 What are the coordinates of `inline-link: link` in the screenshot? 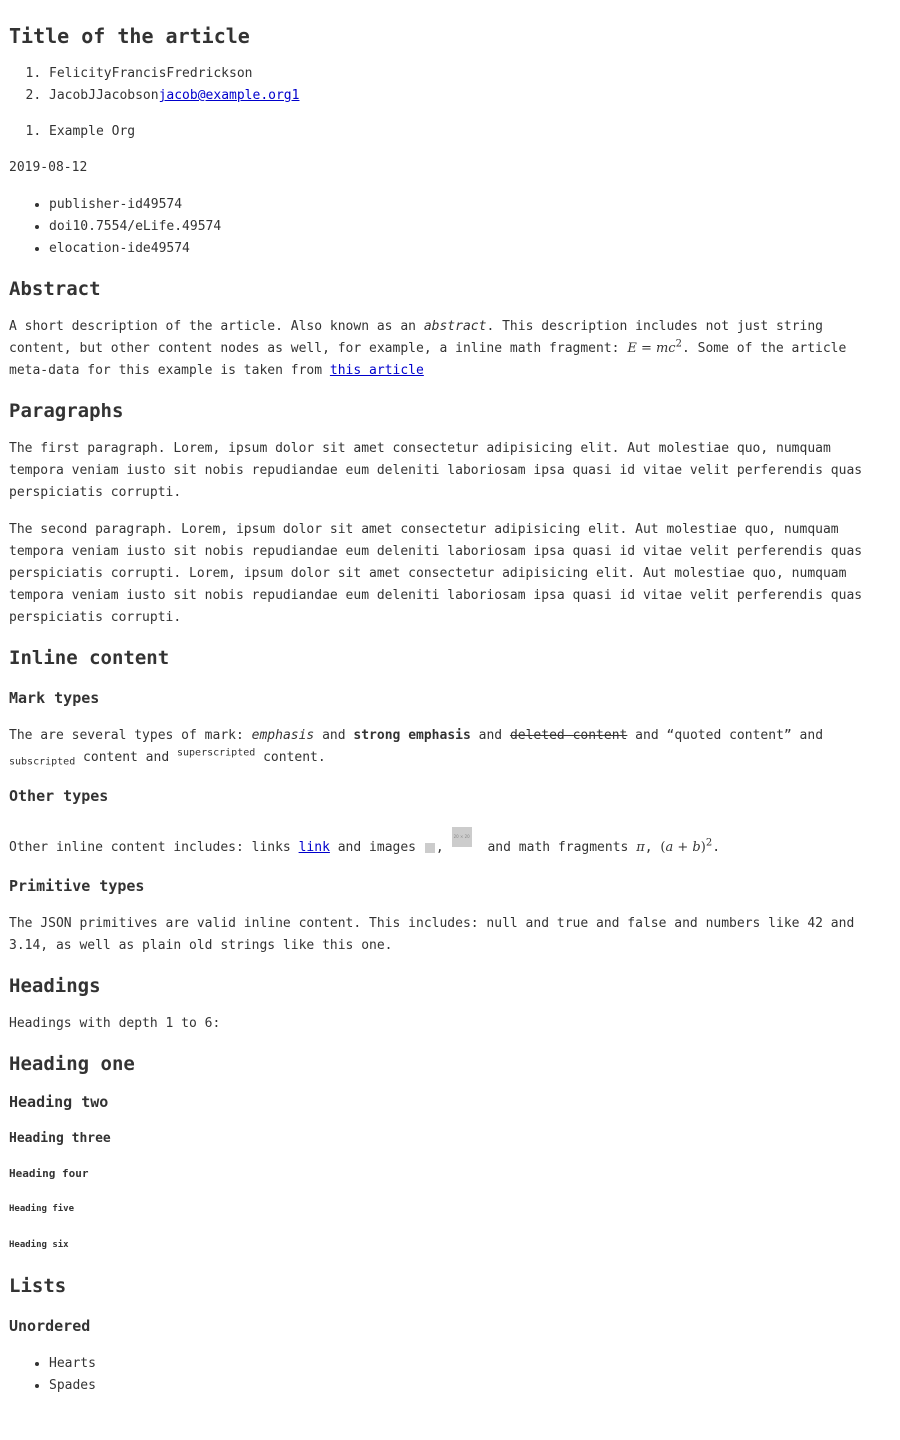 It's located at (314, 847).